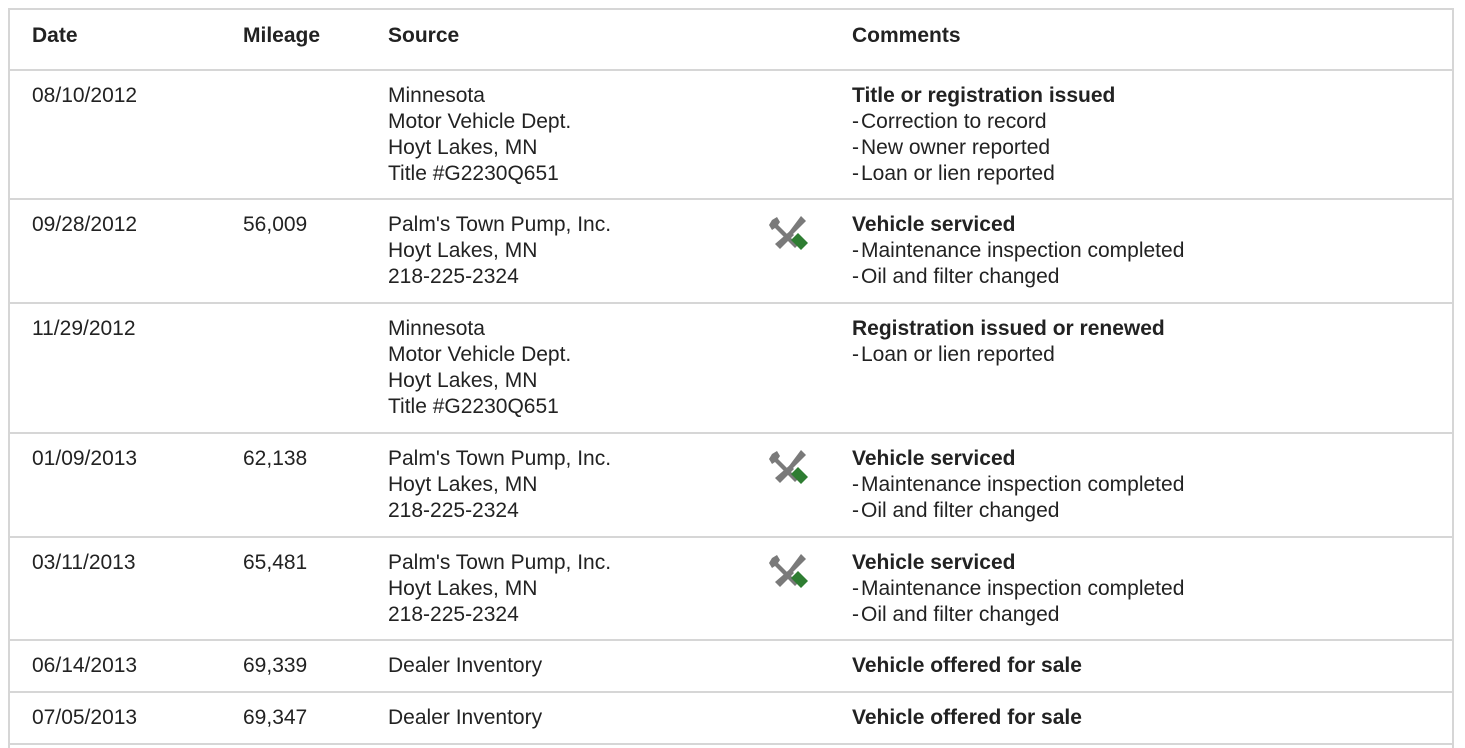  Describe the element at coordinates (85, 95) in the screenshot. I see `row-date: 08/10/2012` at that location.